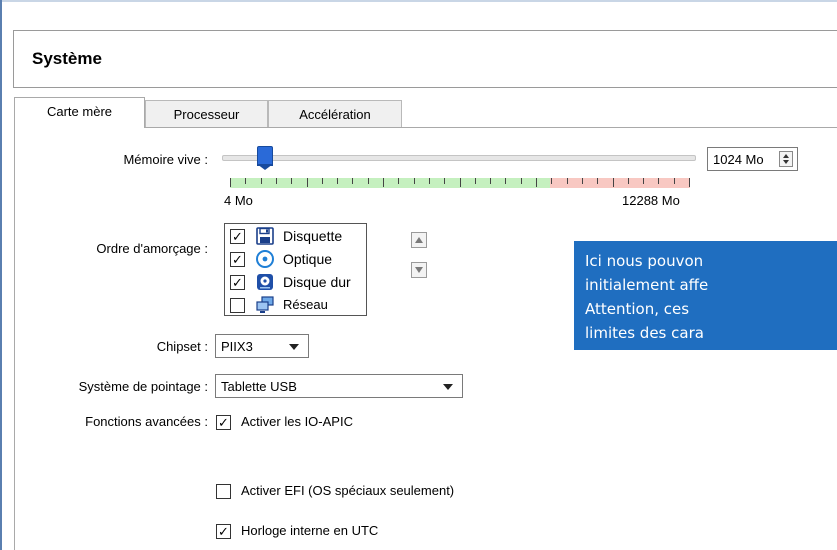 The image size is (837, 550). Describe the element at coordinates (223, 491) in the screenshot. I see `efi-checkbox` at that location.